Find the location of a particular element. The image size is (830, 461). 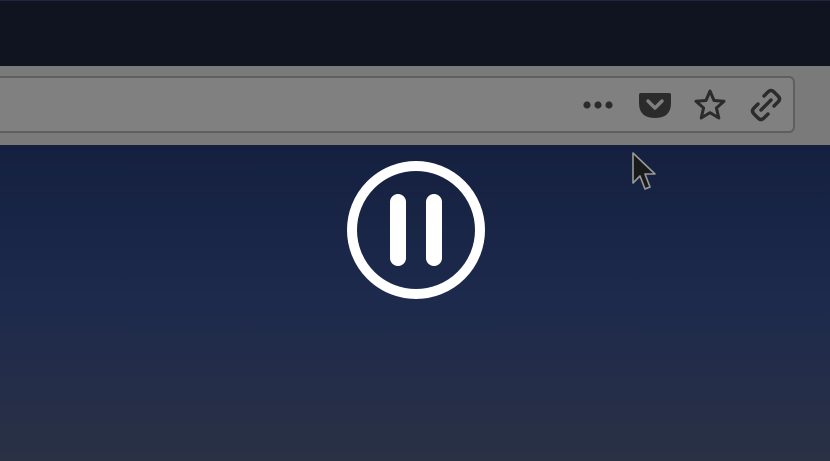

pause-icon is located at coordinates (416, 230).